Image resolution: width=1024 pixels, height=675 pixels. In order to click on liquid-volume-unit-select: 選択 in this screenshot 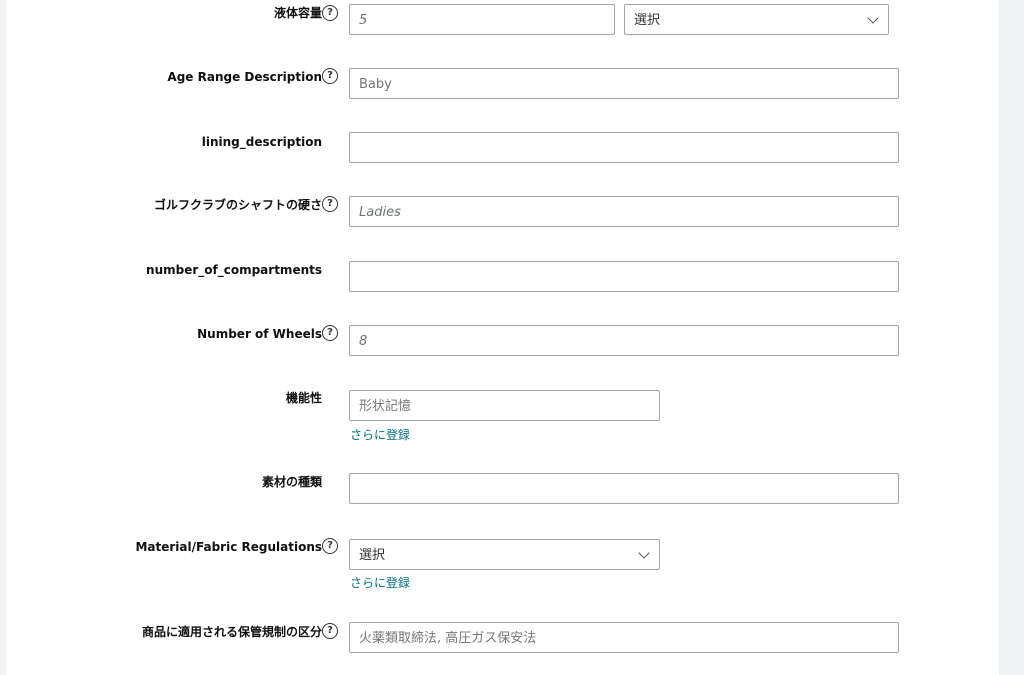, I will do `click(756, 19)`.